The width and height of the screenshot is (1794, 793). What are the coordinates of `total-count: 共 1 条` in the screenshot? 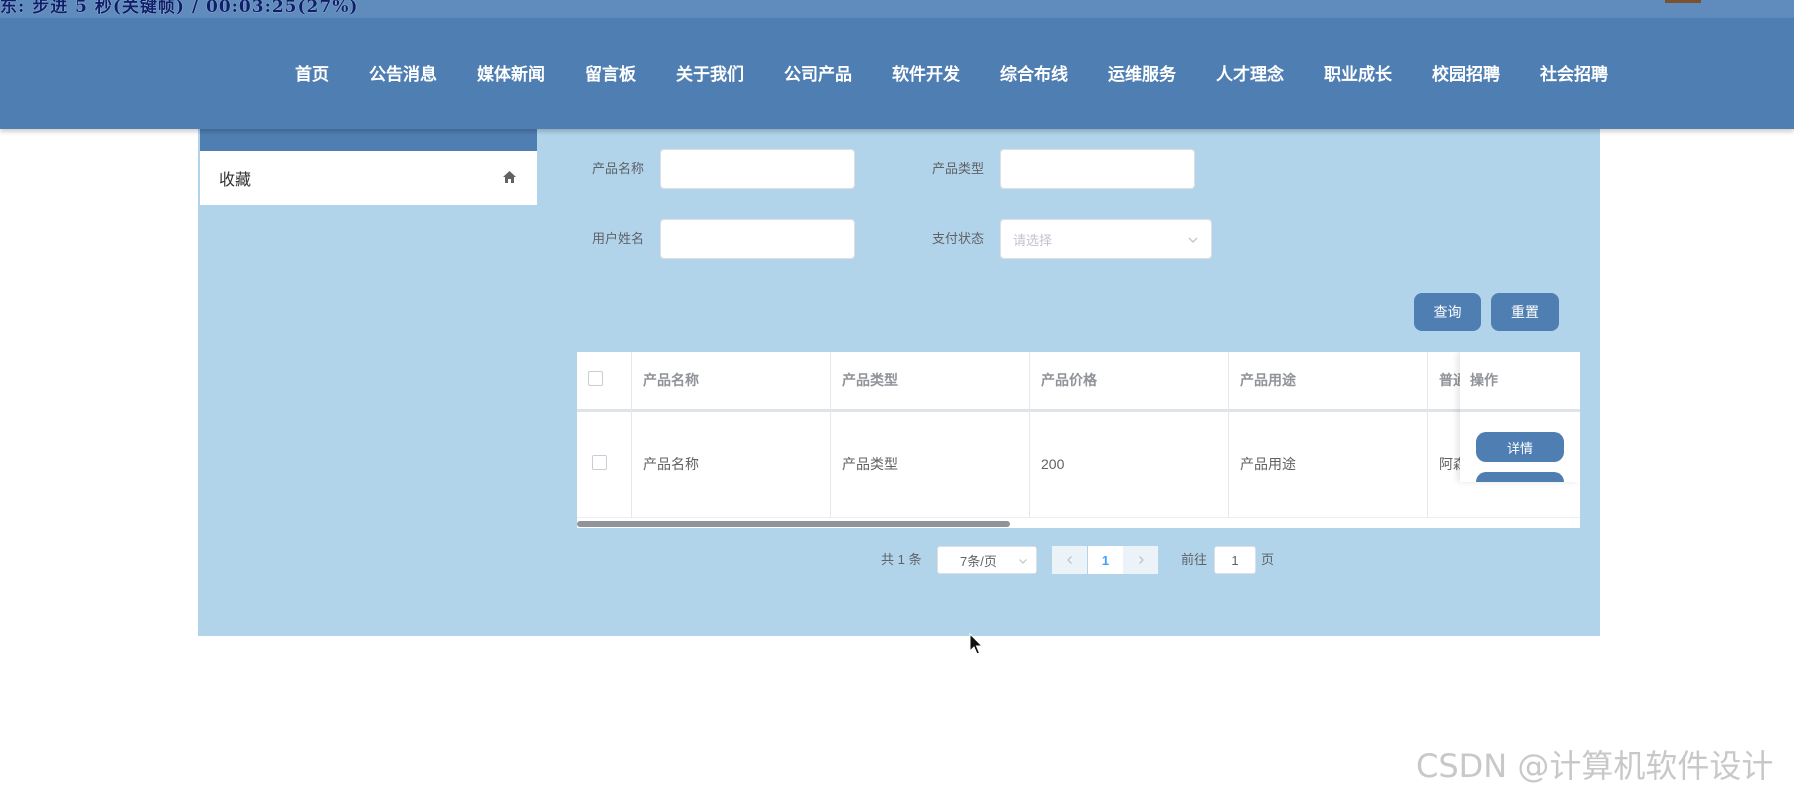 It's located at (901, 559).